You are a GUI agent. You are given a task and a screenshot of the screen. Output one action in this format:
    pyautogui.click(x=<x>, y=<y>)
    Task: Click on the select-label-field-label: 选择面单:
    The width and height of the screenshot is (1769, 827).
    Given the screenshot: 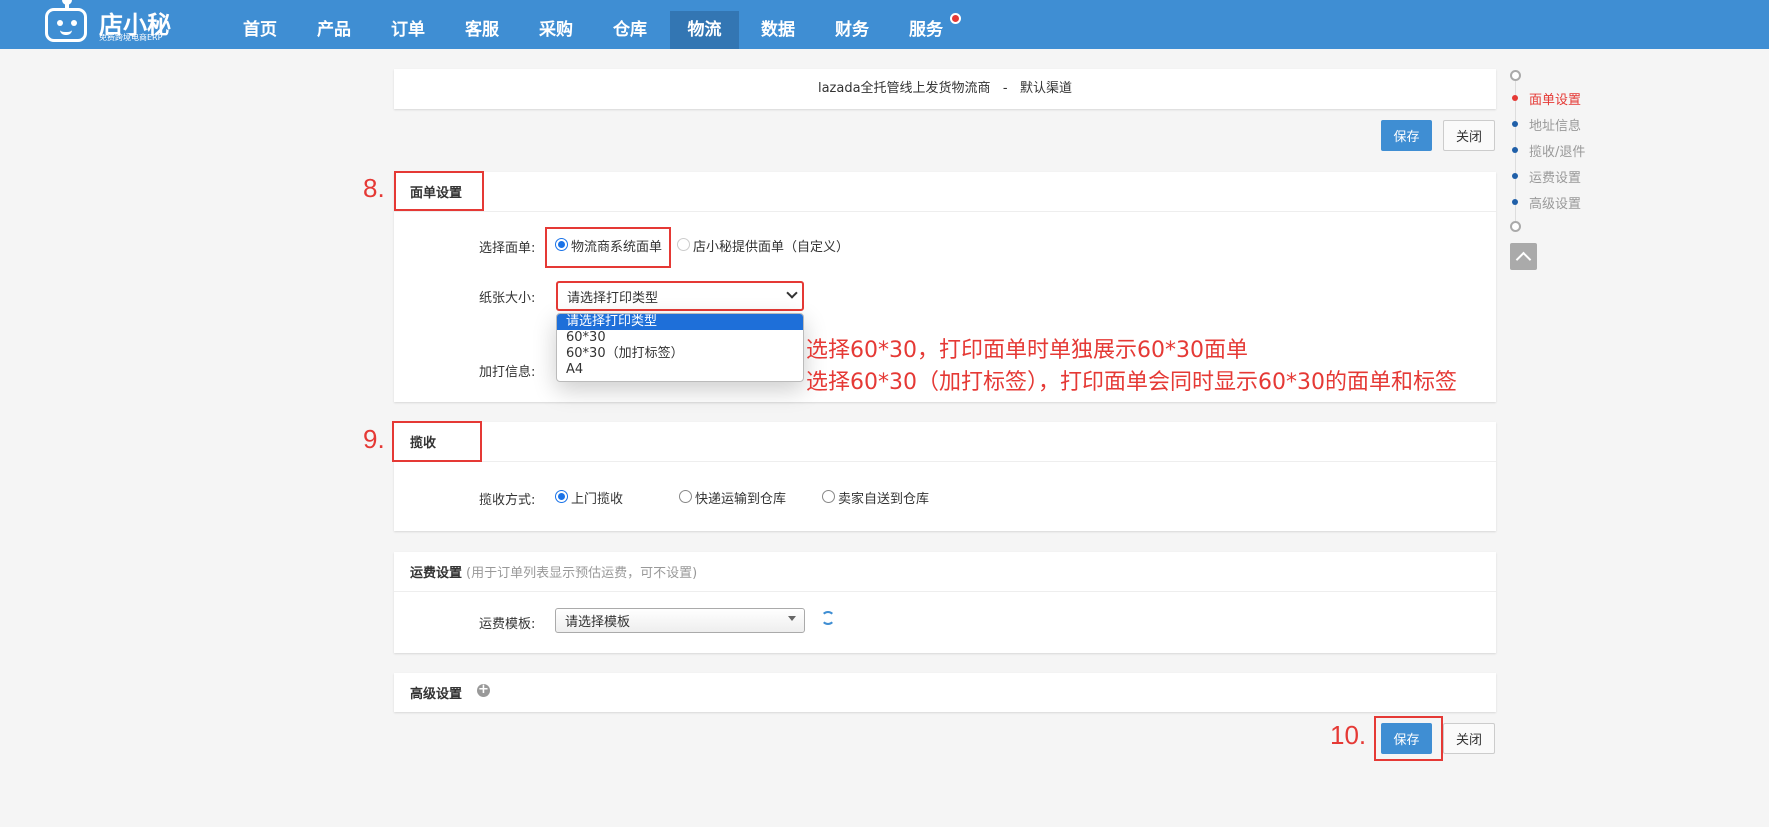 What is the action you would take?
    pyautogui.click(x=507, y=248)
    